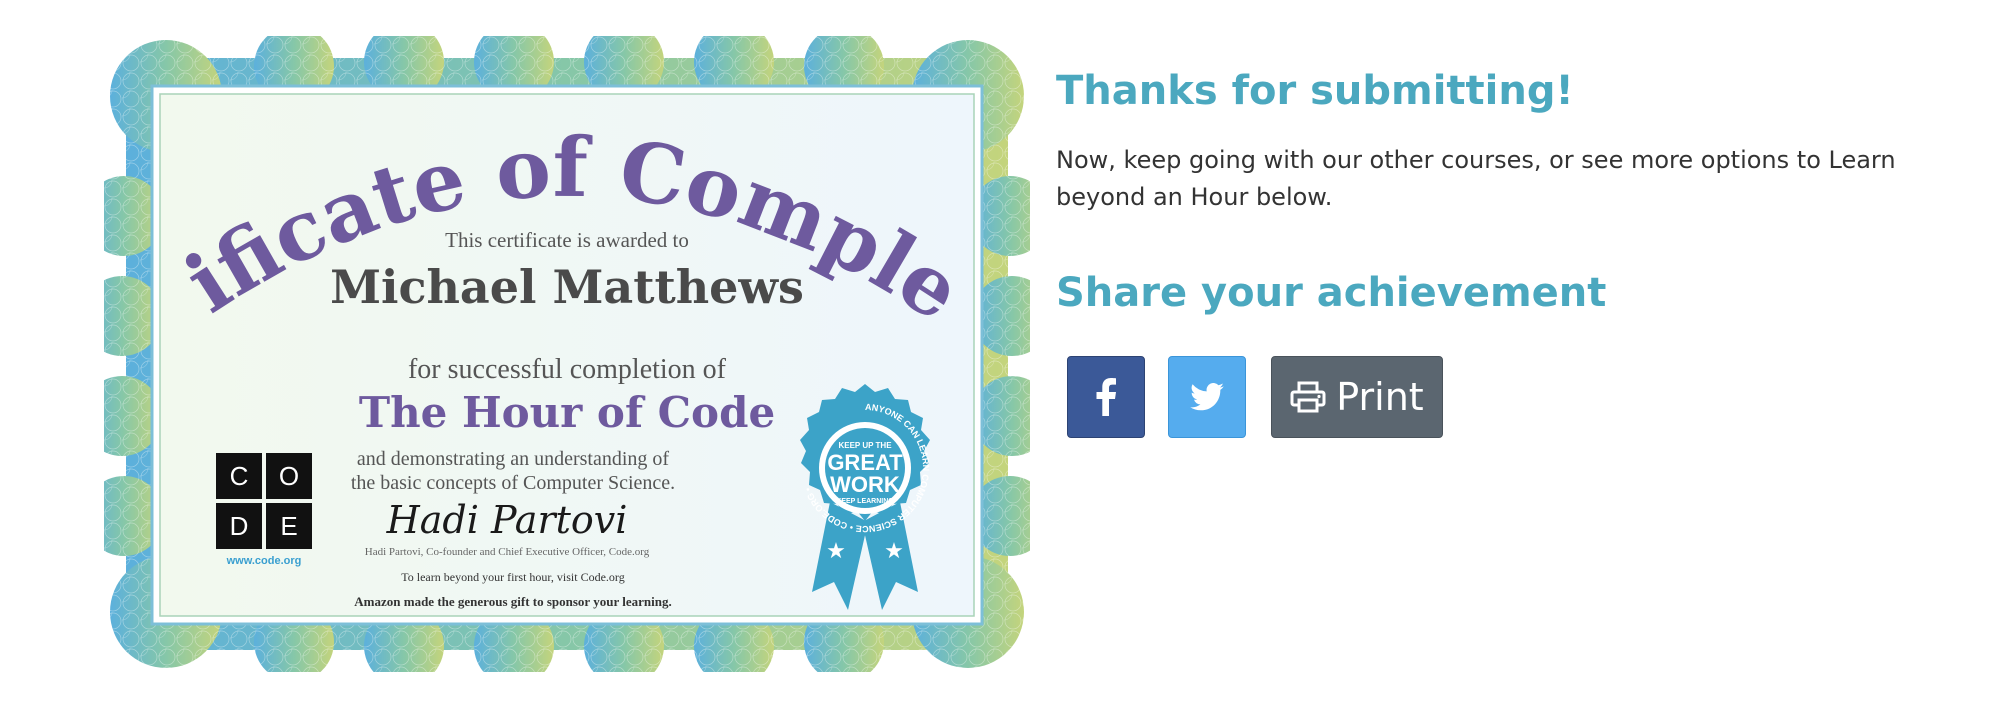 This screenshot has height=728, width=2008. Describe the element at coordinates (289, 526) in the screenshot. I see `logo-letter: E` at that location.